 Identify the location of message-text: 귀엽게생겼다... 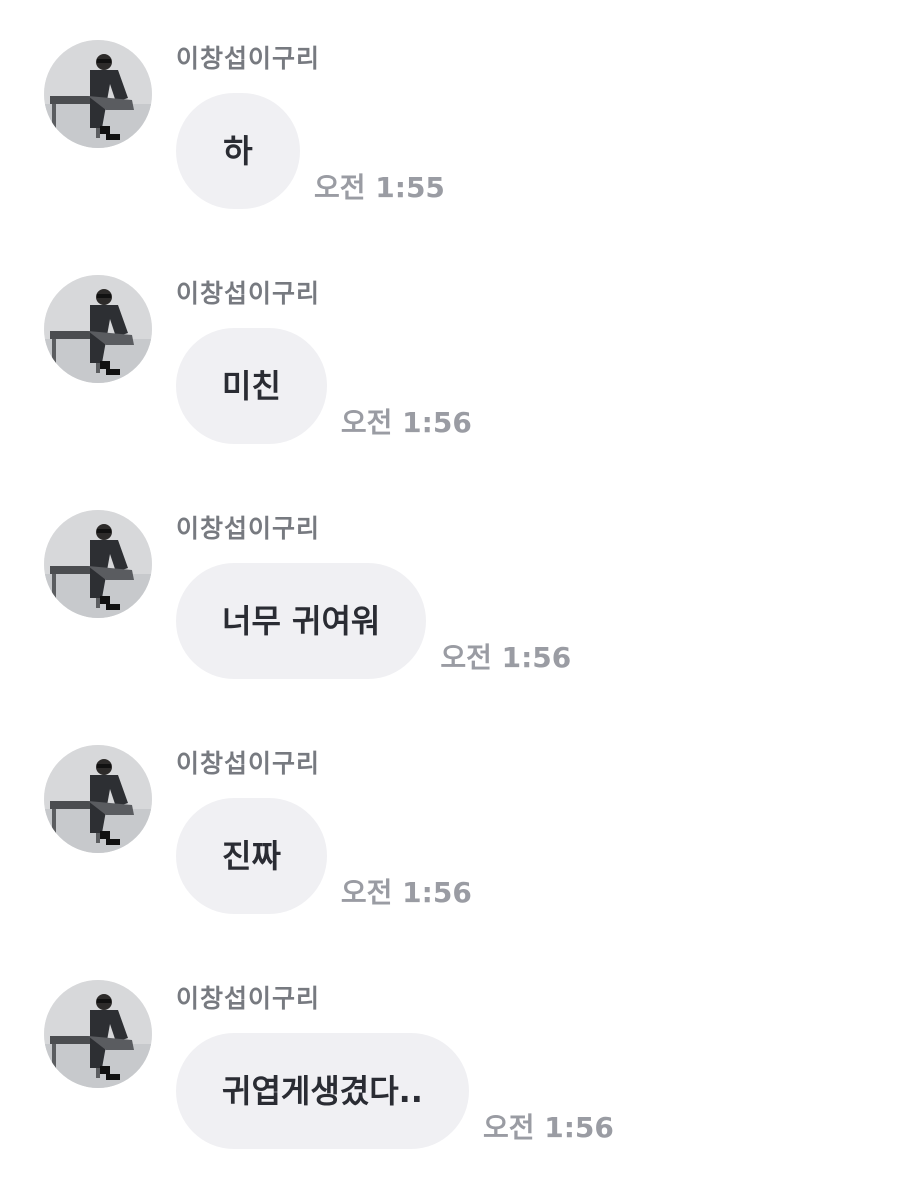
(322, 1091).